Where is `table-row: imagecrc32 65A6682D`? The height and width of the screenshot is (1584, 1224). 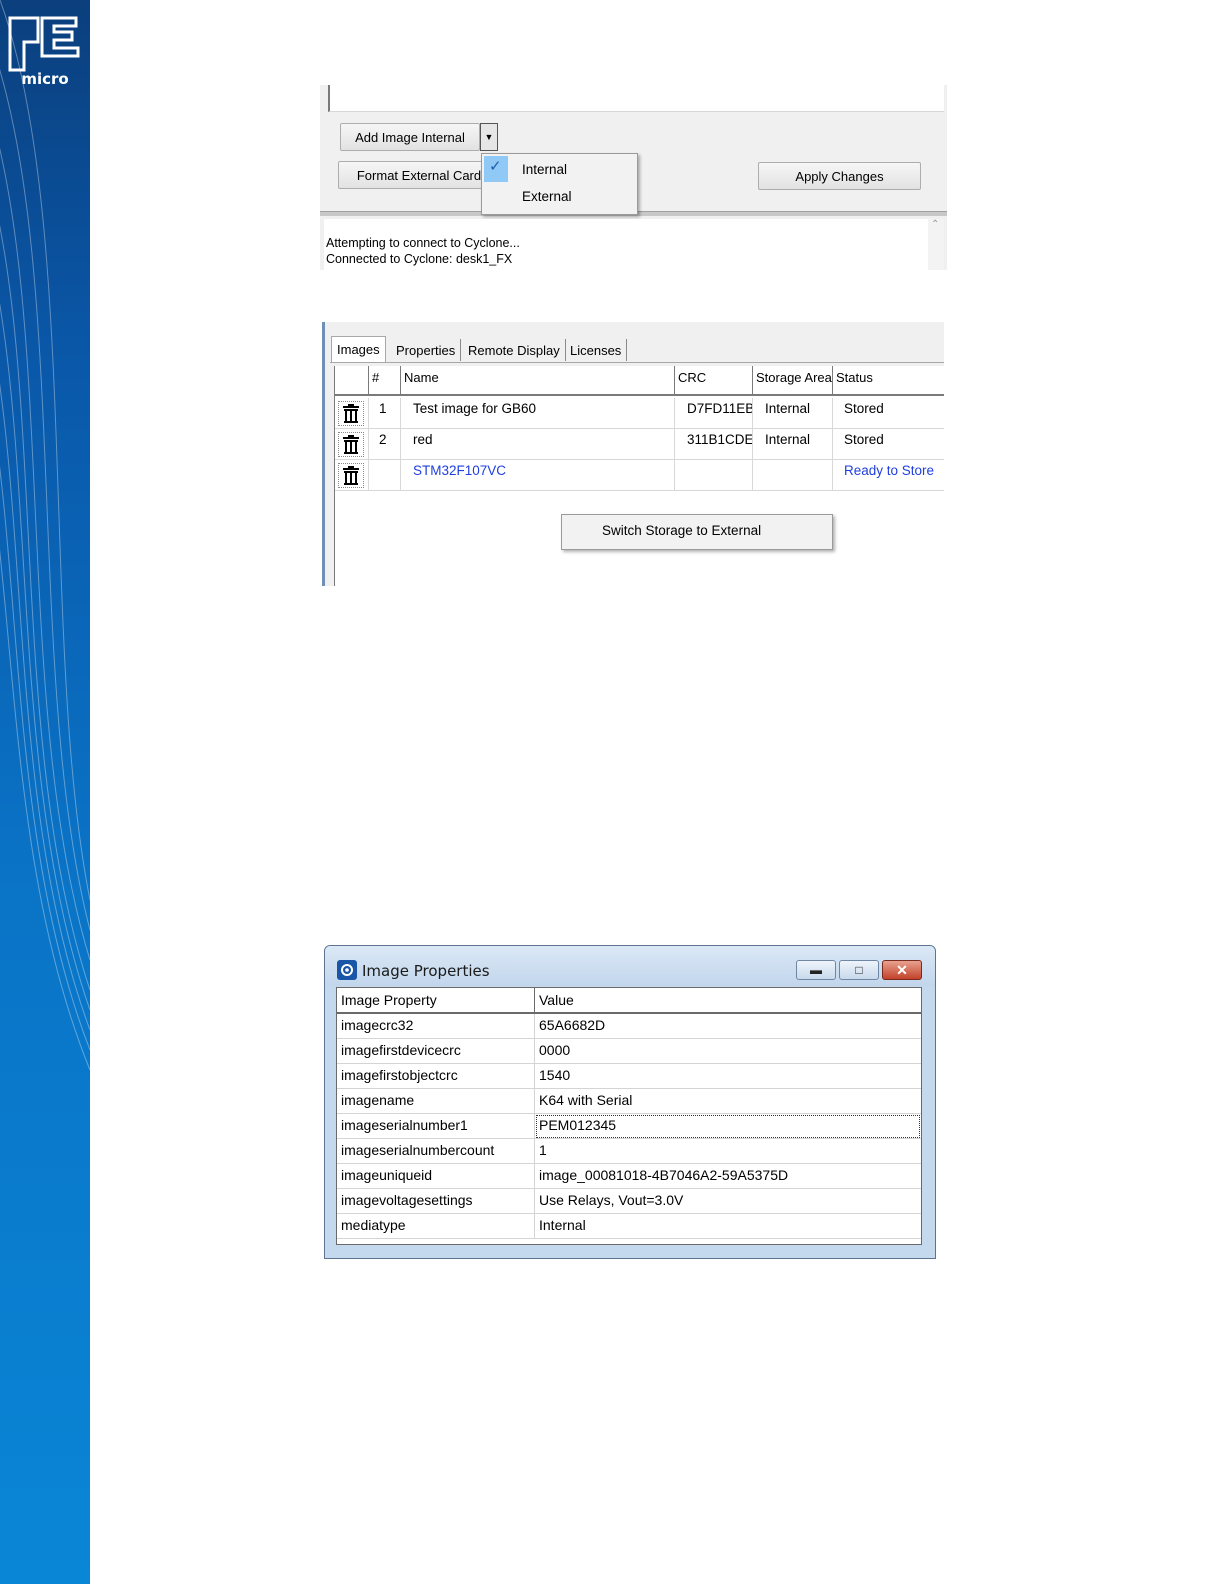 table-row: imagecrc32 65A6682D is located at coordinates (629, 1026).